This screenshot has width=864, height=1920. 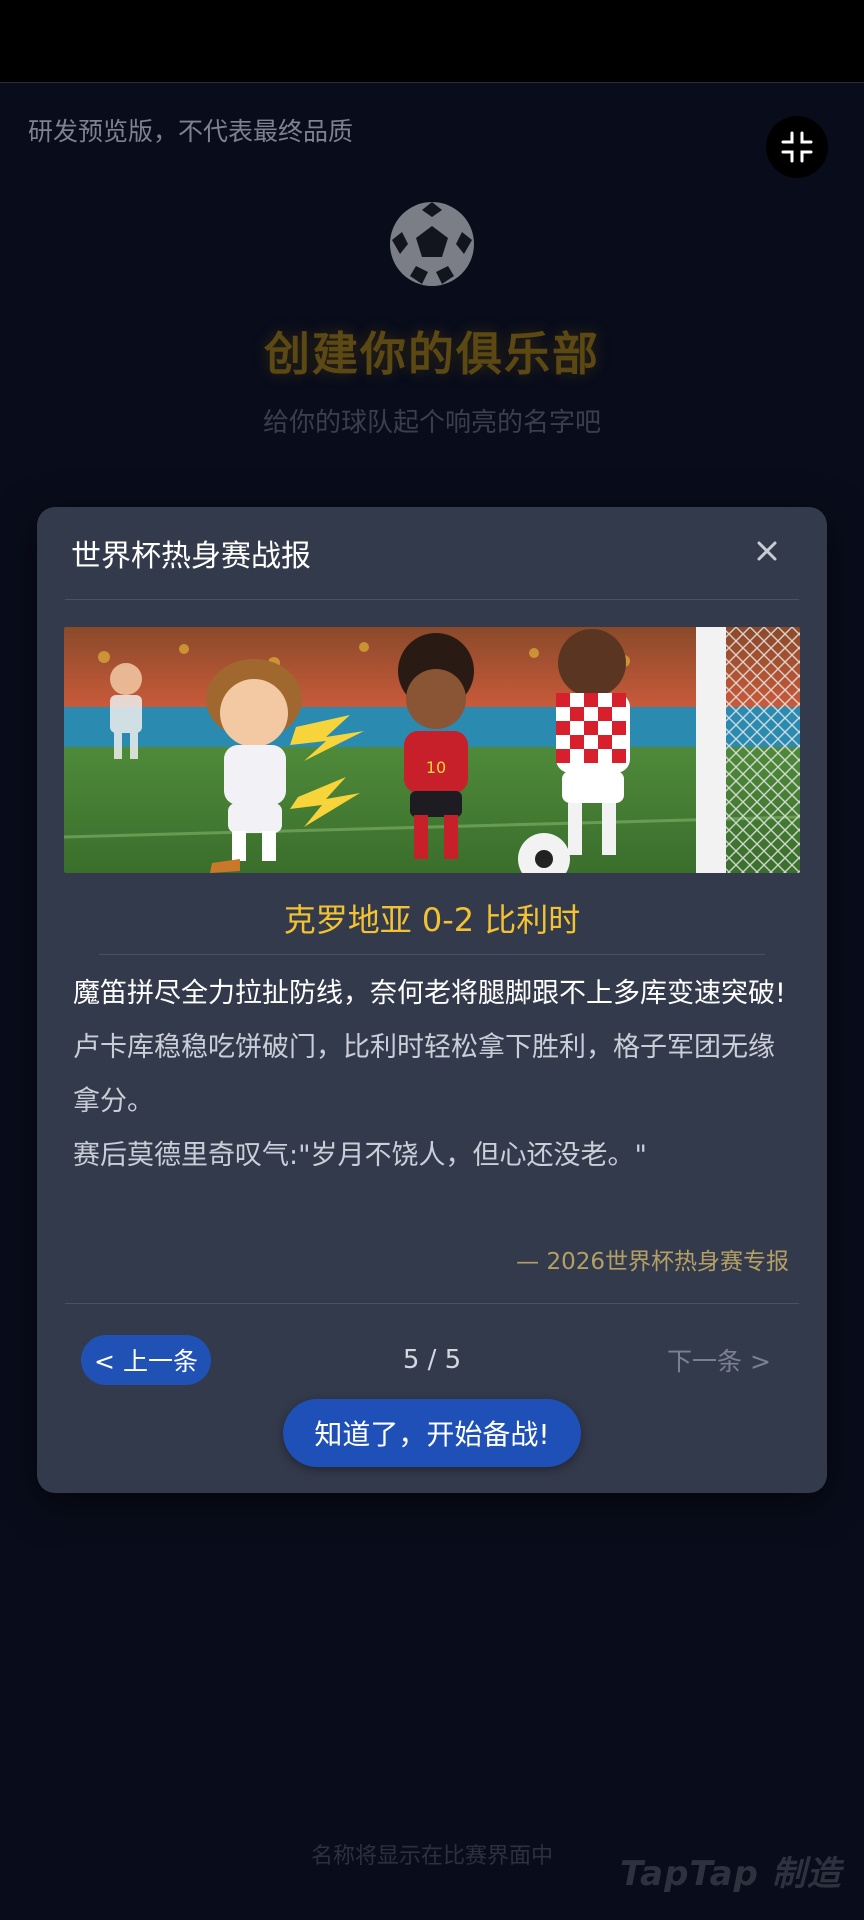 I want to click on match-score-headline: 克罗地亚 0-2 比利时, so click(x=432, y=920).